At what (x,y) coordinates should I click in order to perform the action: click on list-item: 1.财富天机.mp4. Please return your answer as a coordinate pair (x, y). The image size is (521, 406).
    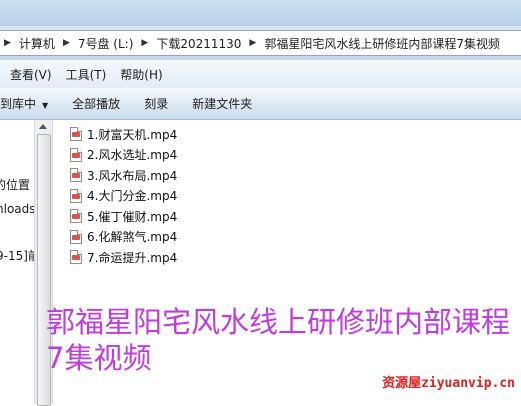
    Looking at the image, I should click on (123, 134).